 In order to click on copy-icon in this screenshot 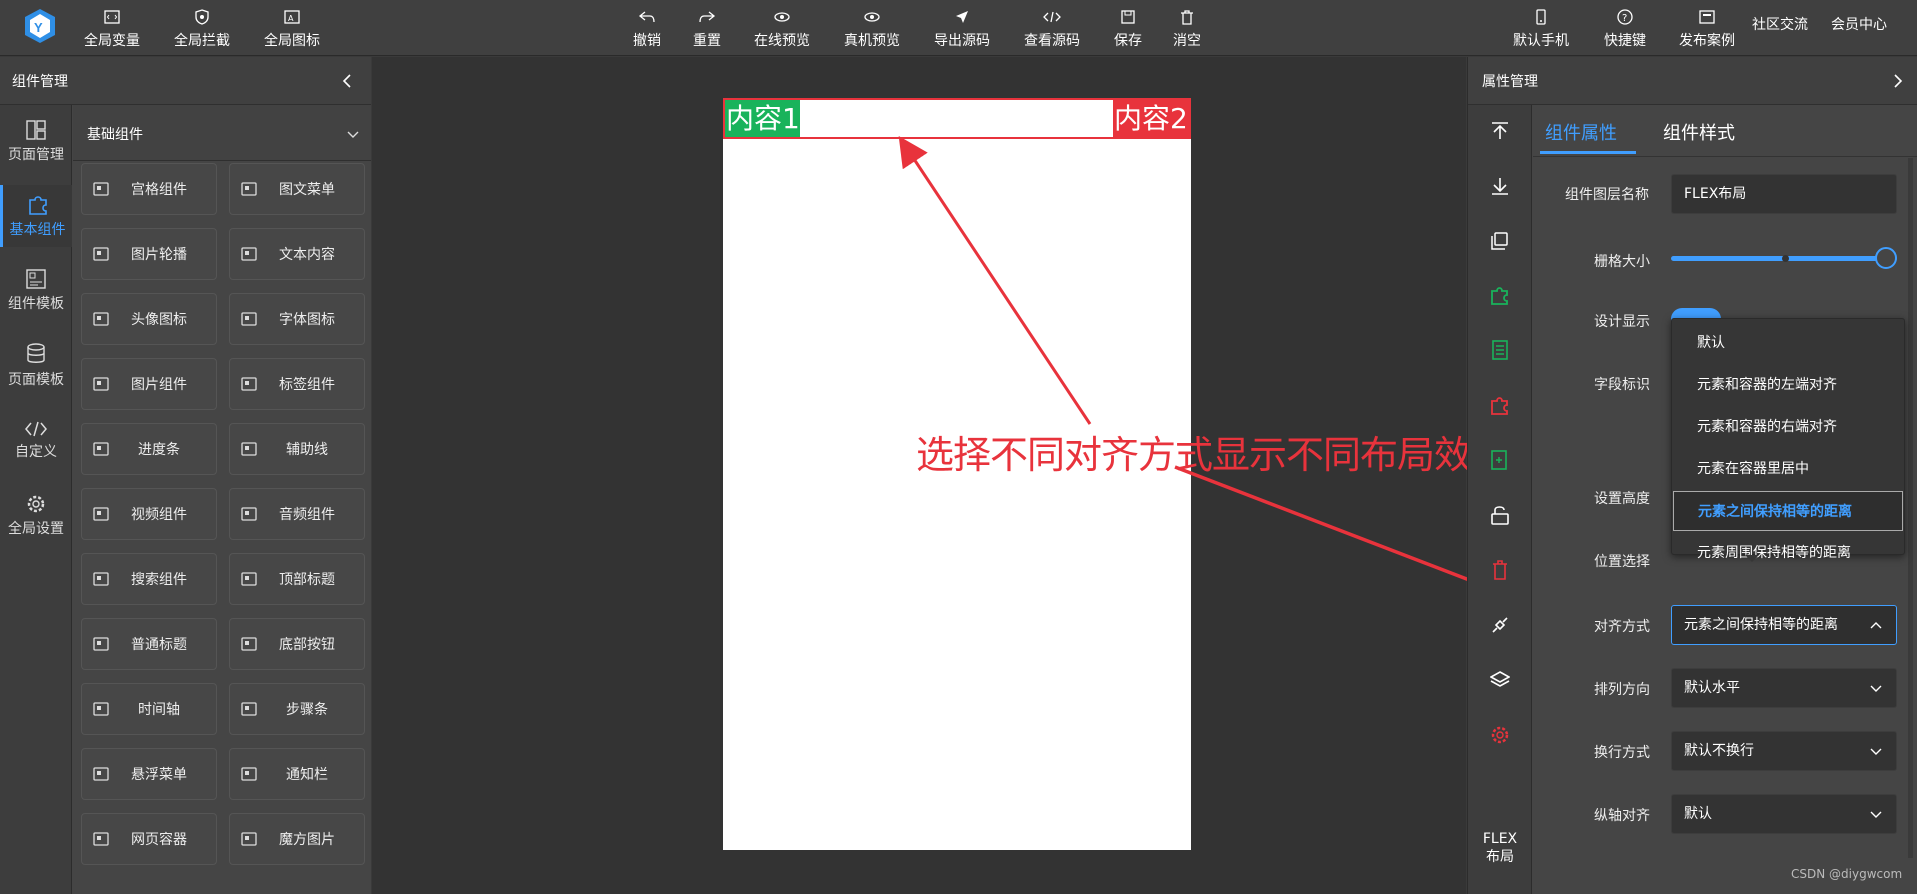, I will do `click(1499, 241)`.